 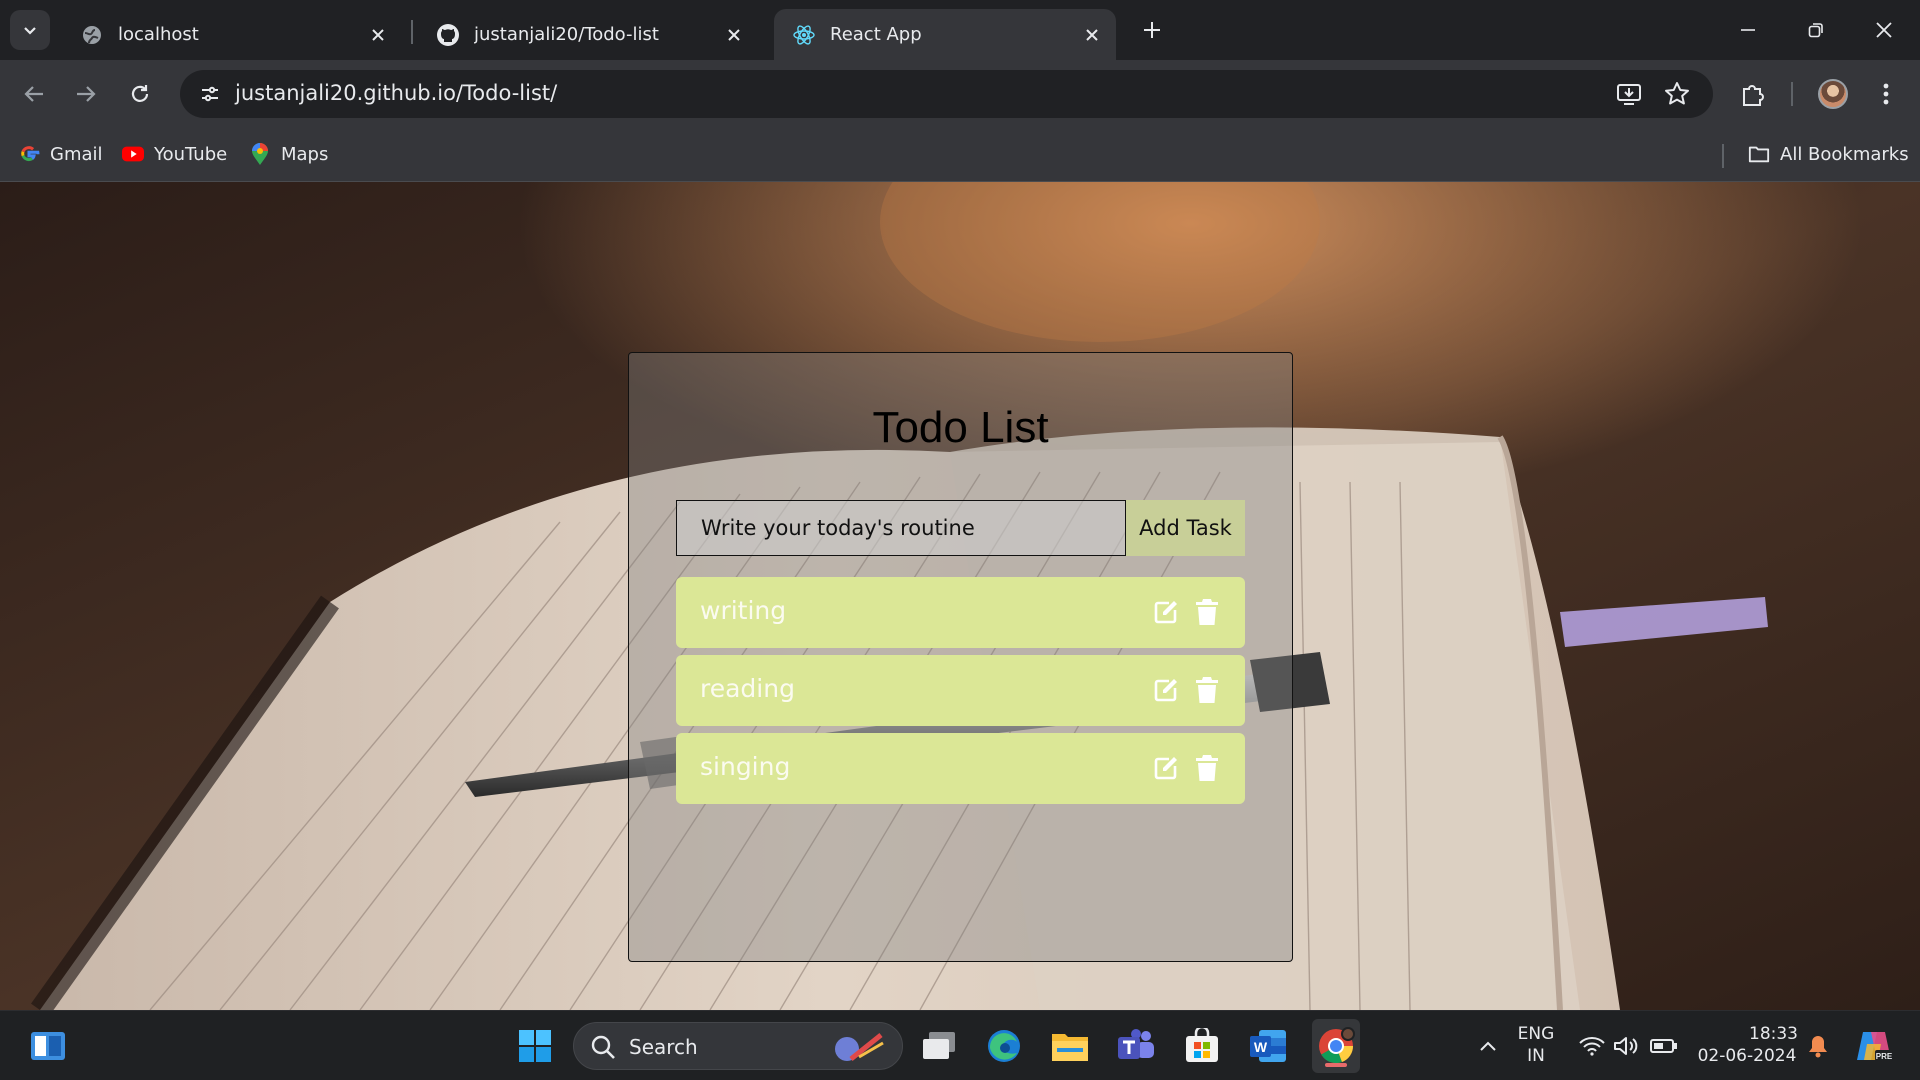 I want to click on tab-react-app: React App, so click(x=945, y=34).